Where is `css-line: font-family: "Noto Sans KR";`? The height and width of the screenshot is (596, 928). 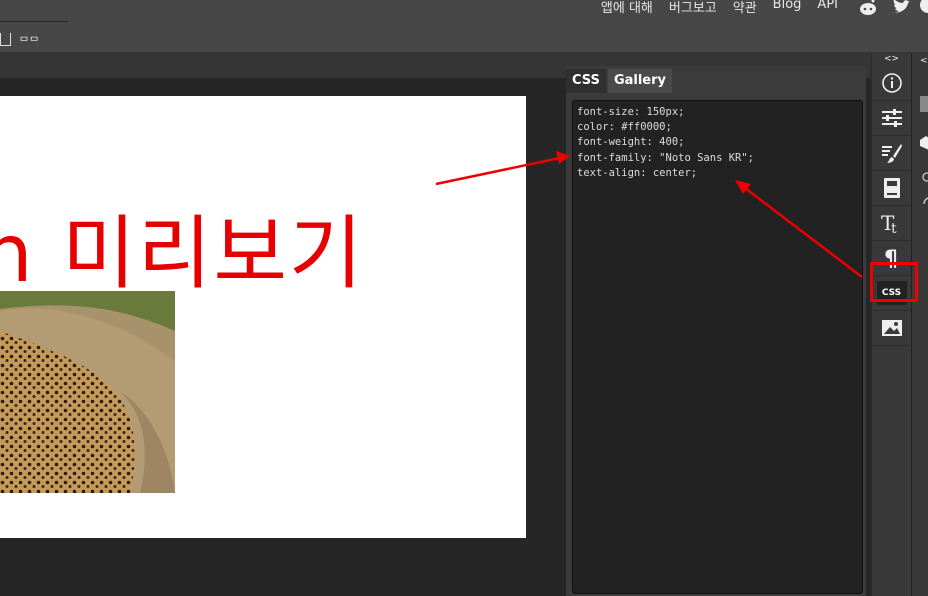
css-line: font-family: "Noto Sans KR"; is located at coordinates (666, 157).